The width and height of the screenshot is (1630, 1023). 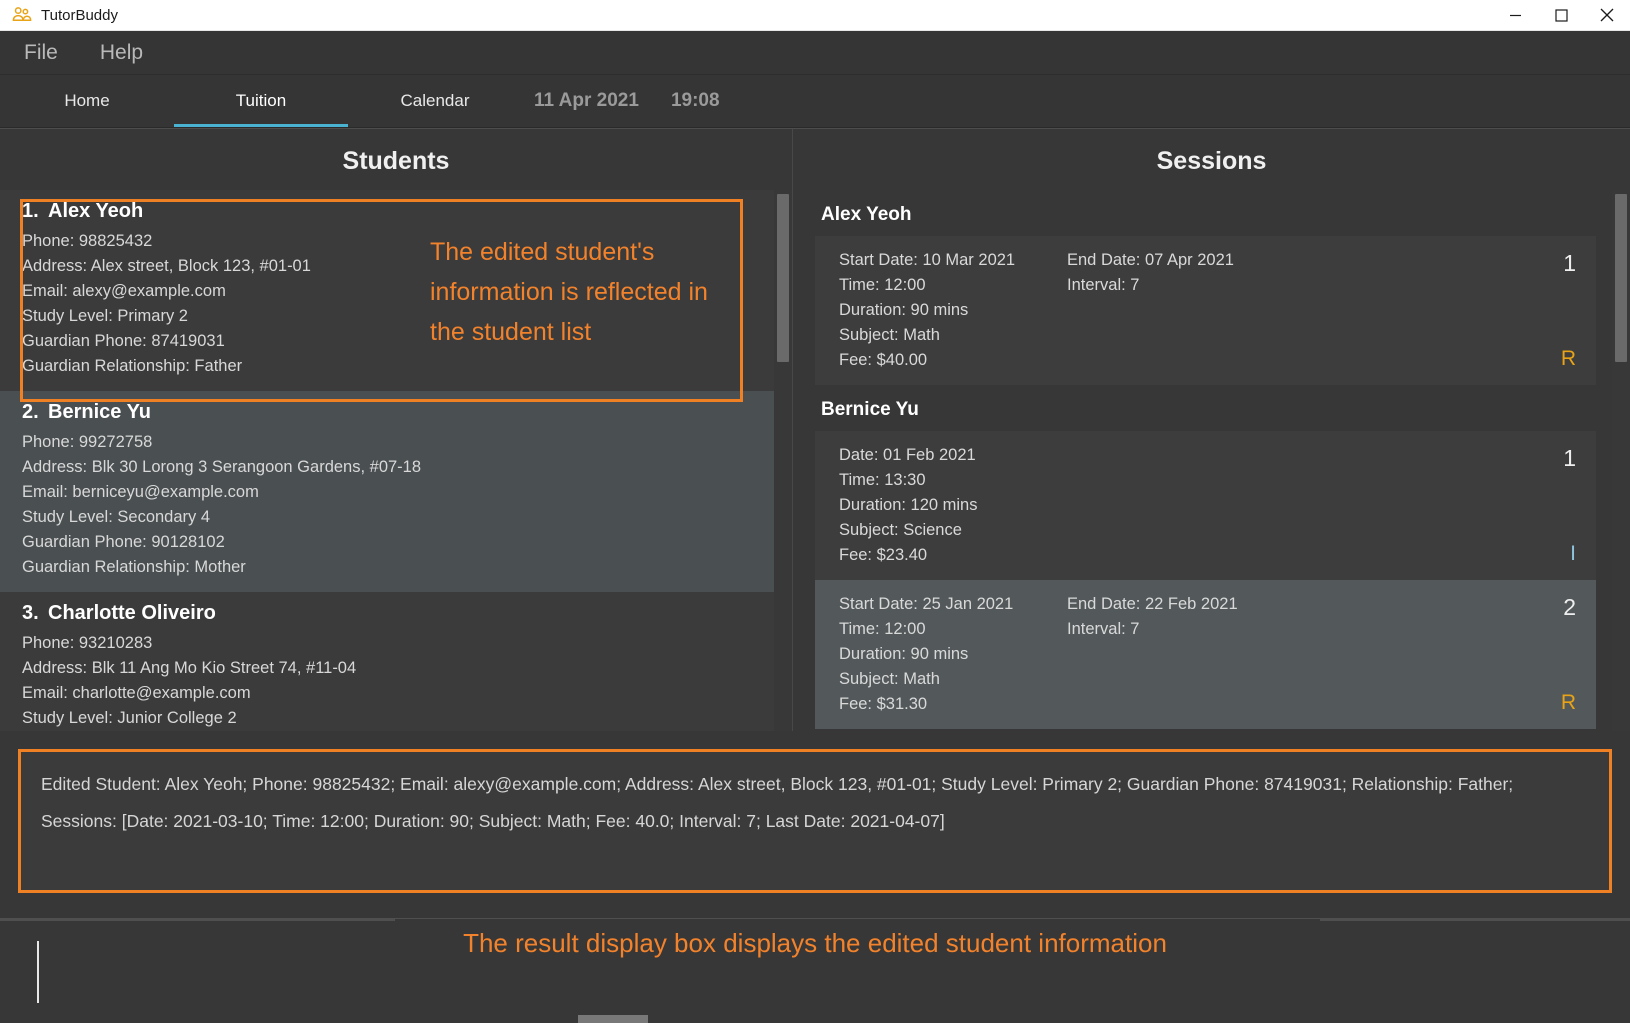 What do you see at coordinates (41, 53) in the screenshot?
I see `menu-file: File` at bounding box center [41, 53].